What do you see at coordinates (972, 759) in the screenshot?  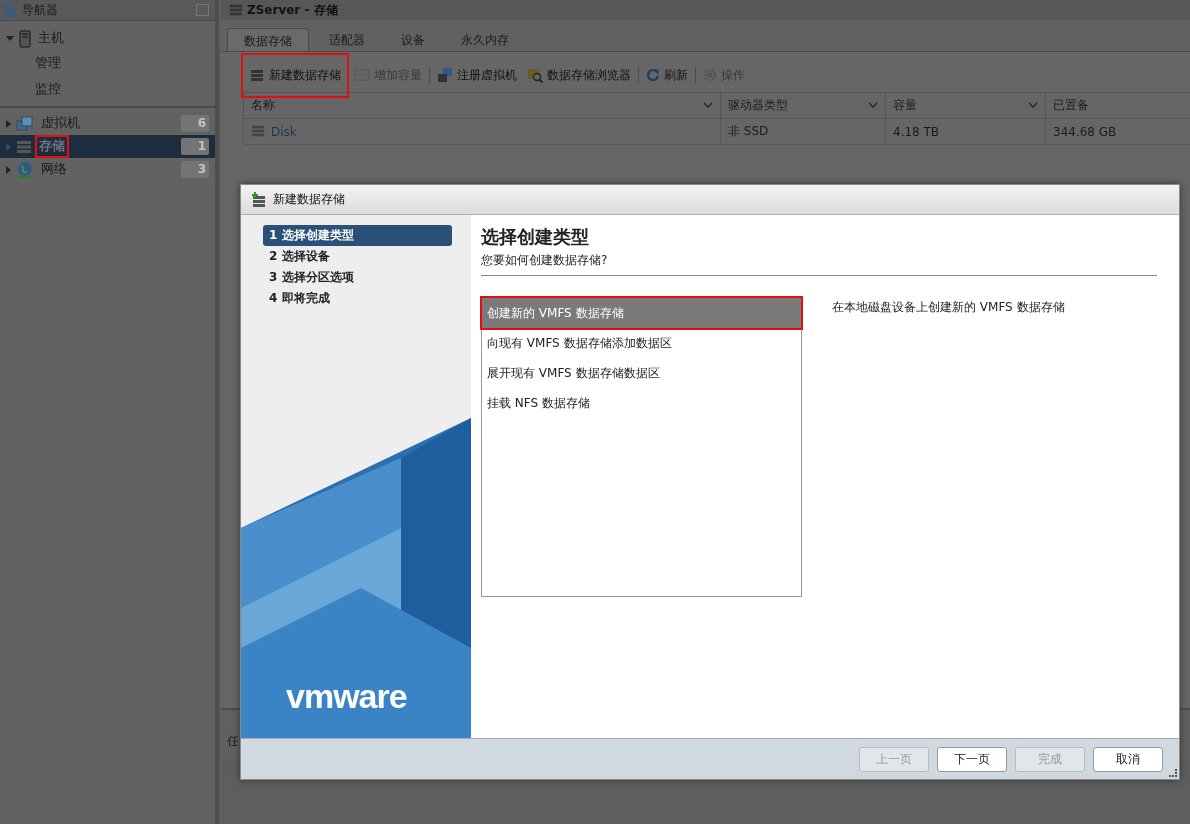 I see `dialog-button: 下一页` at bounding box center [972, 759].